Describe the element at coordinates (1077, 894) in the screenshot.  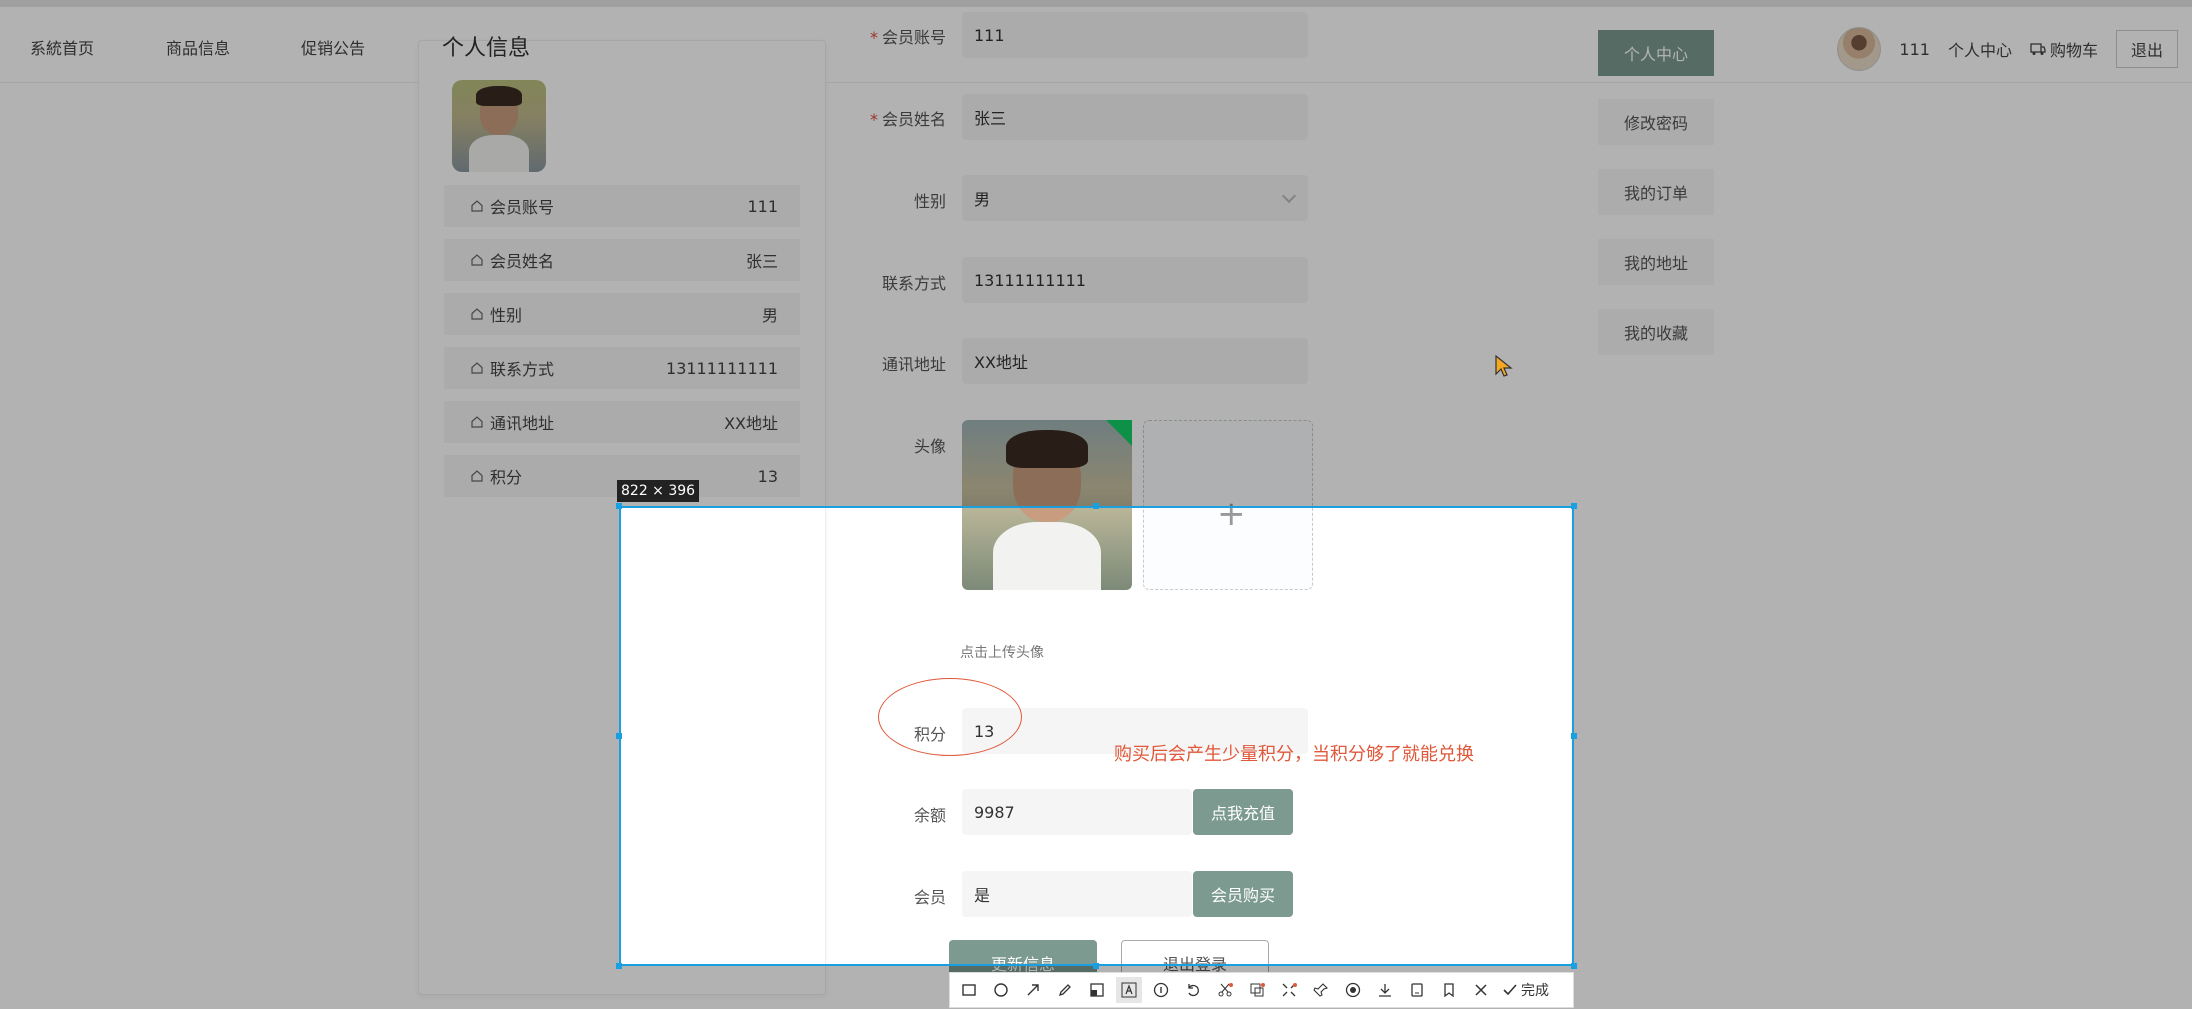
I see `member-field: 是` at that location.